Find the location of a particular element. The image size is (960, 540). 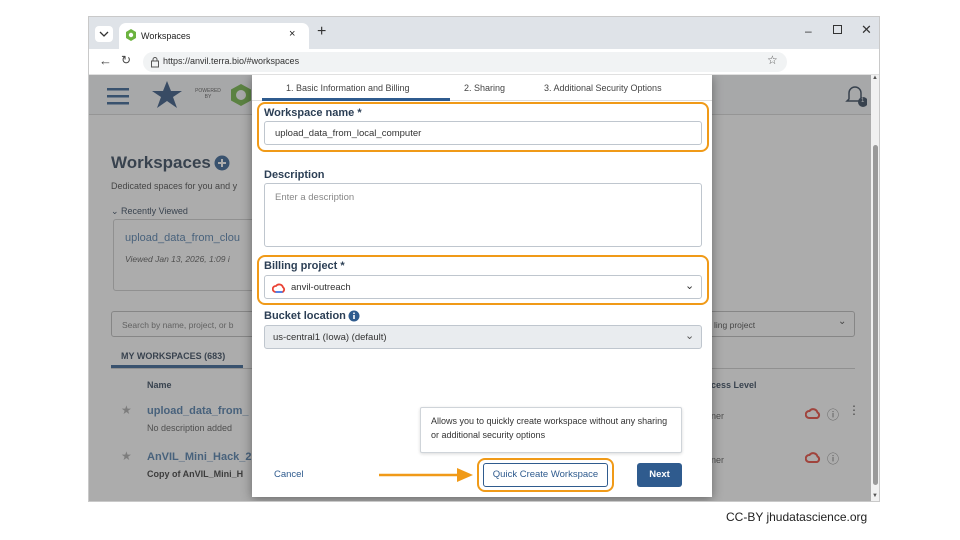

close-window-icon: ✕ is located at coordinates (866, 30).